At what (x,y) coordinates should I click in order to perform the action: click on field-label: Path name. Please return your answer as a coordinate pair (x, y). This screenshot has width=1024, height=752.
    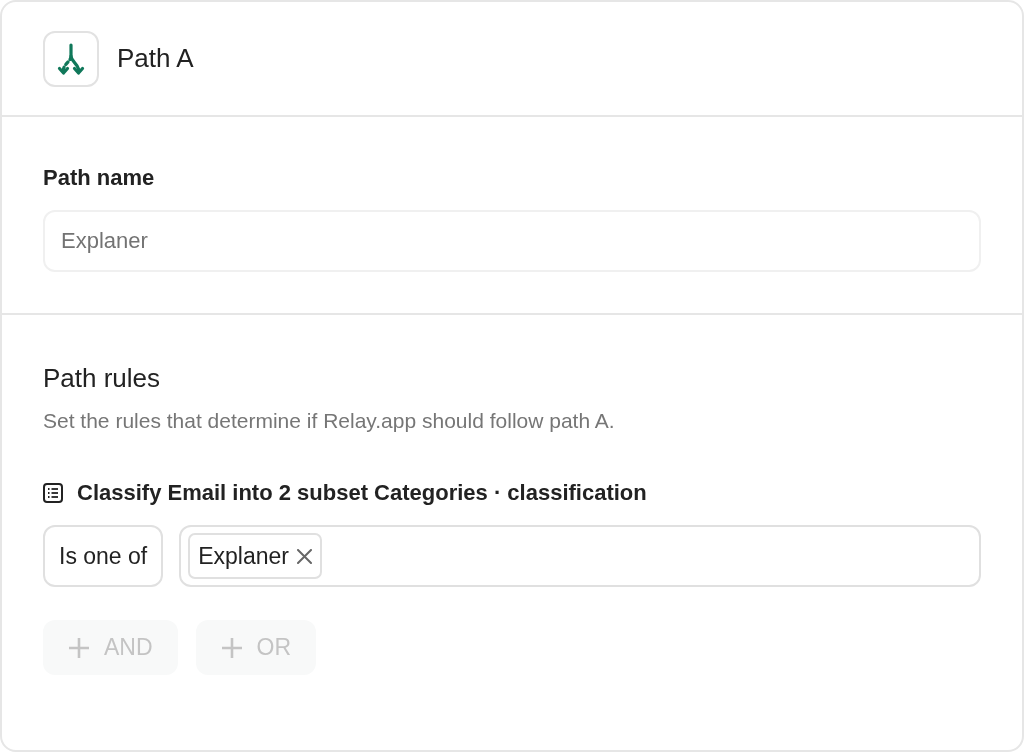
    Looking at the image, I should click on (99, 178).